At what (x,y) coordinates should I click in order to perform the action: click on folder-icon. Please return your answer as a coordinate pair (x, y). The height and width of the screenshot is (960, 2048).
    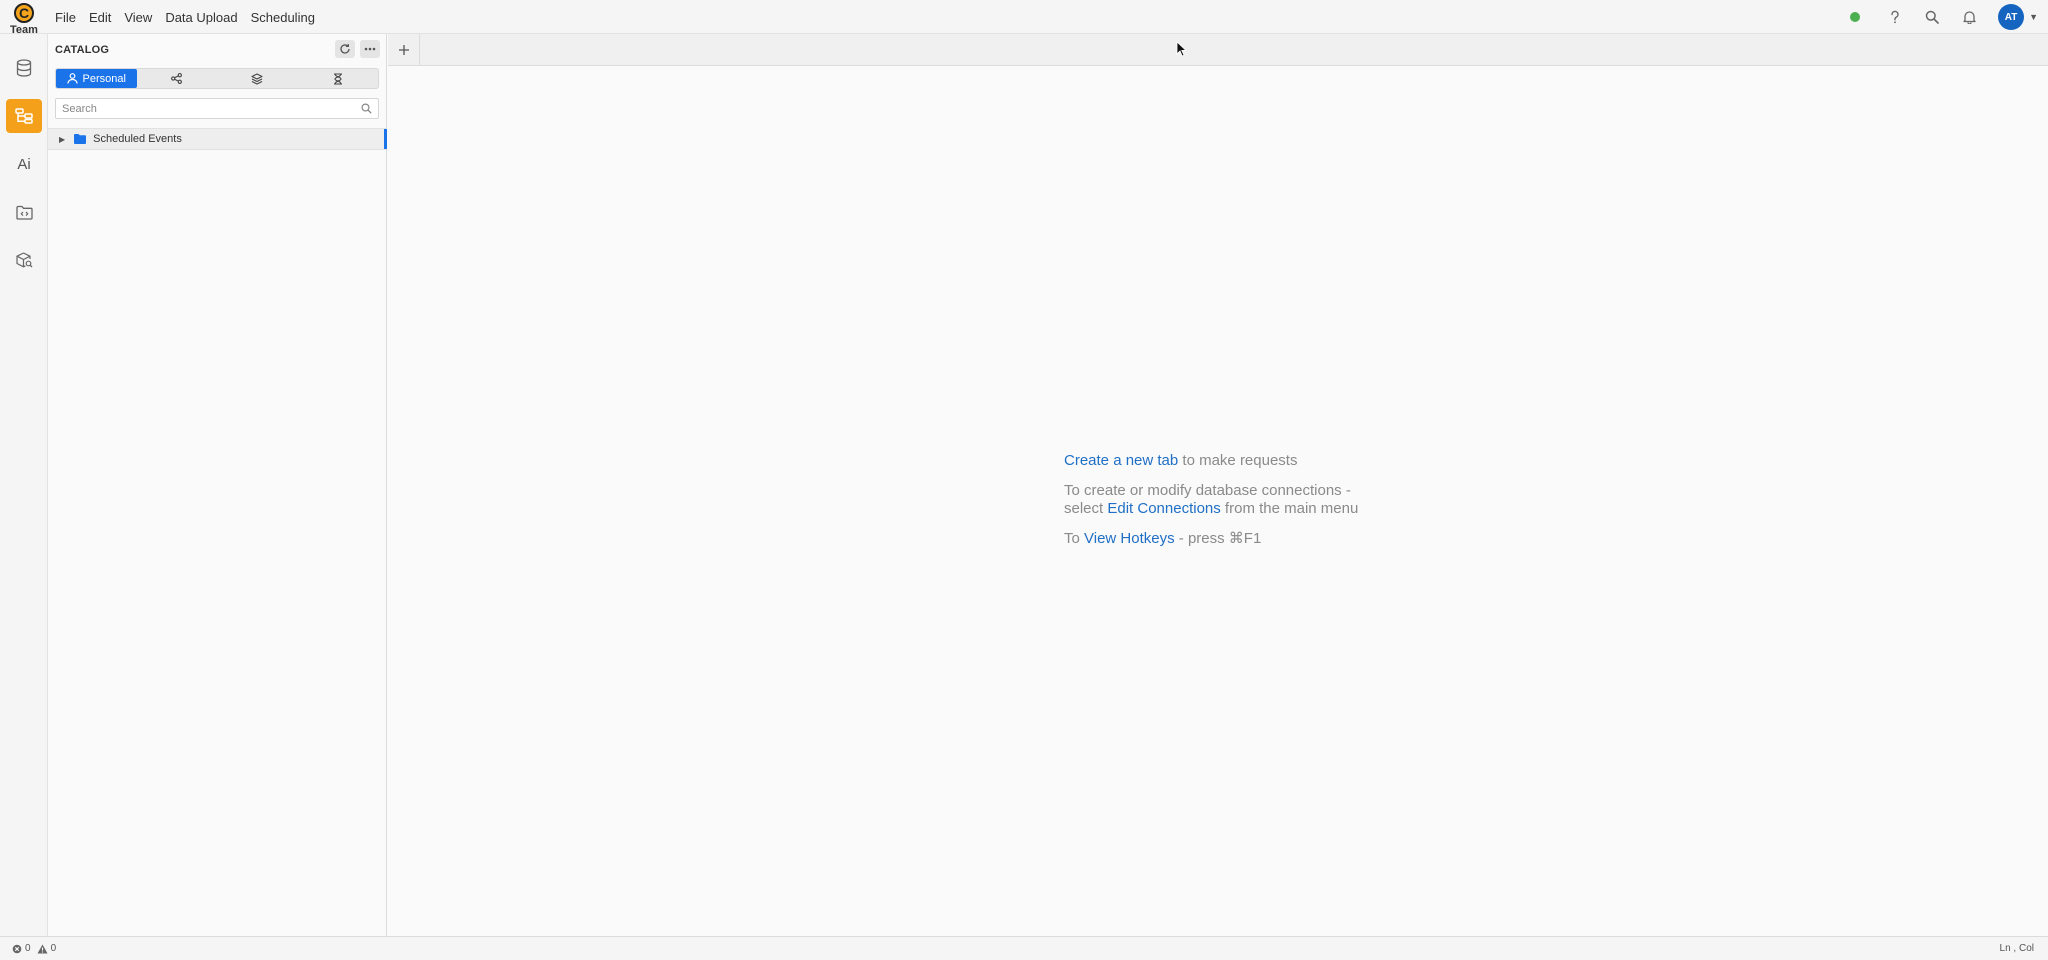
    Looking at the image, I should click on (80, 139).